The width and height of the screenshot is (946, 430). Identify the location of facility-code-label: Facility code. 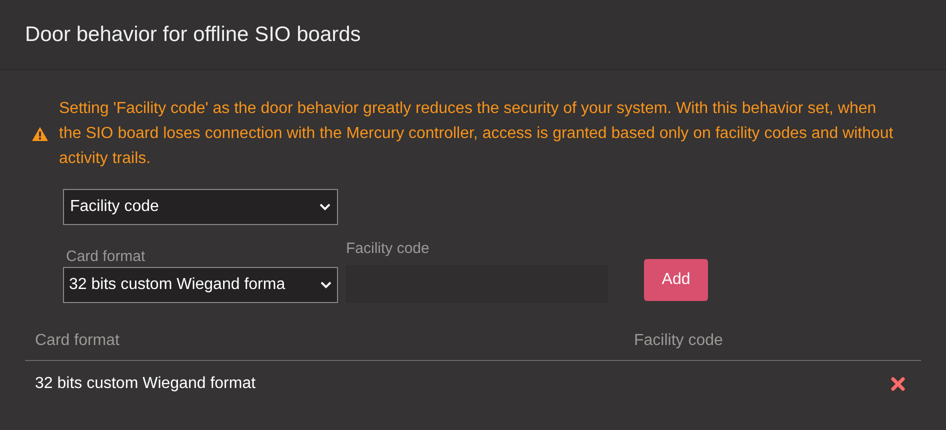
(388, 249).